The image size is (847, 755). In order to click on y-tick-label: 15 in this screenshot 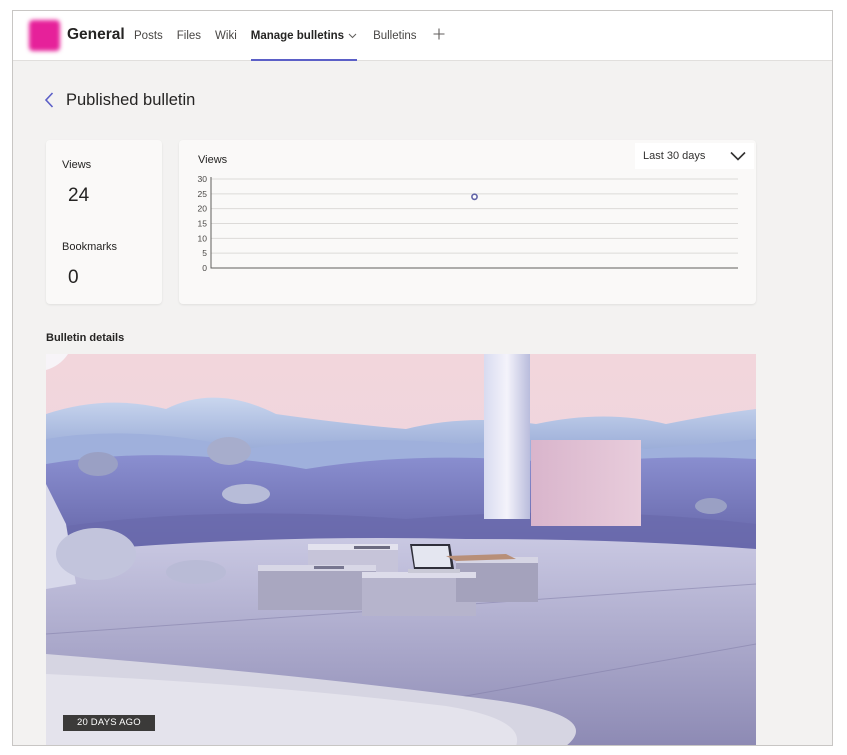, I will do `click(203, 224)`.